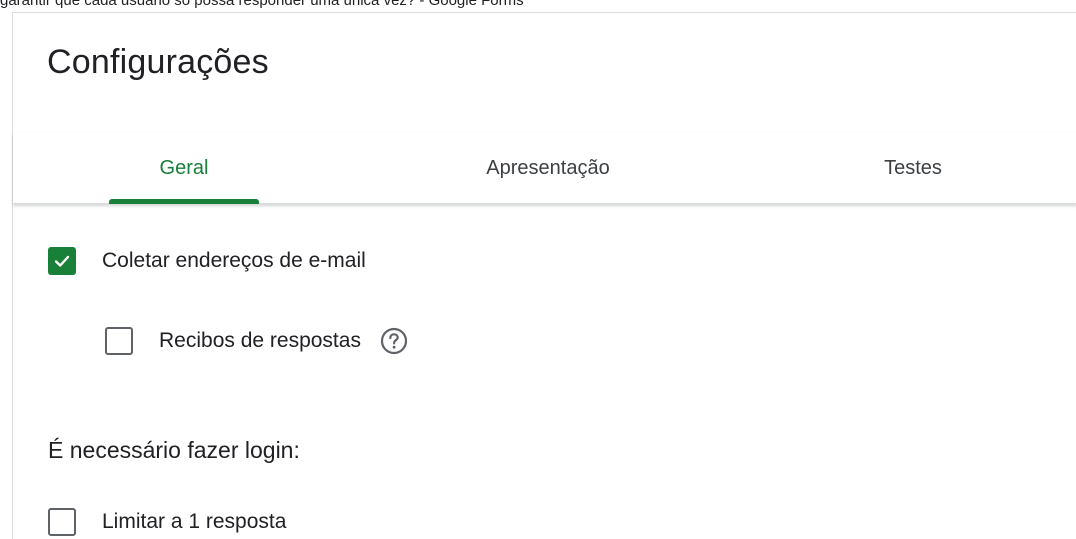  I want to click on collect-emails-label: Coletar endereços de e-mail, so click(234, 260).